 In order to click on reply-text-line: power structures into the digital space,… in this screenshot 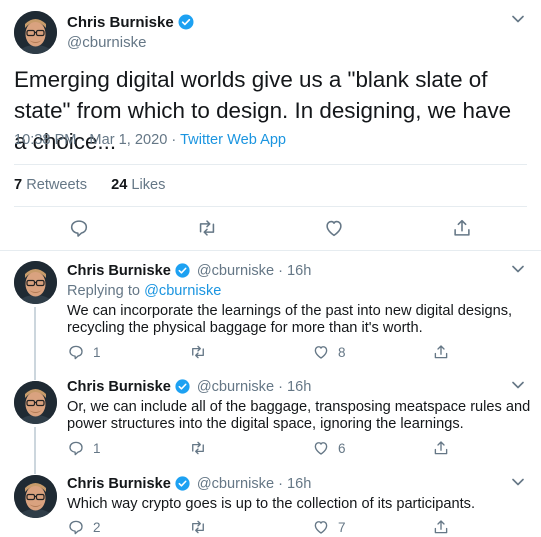, I will do `click(265, 424)`.